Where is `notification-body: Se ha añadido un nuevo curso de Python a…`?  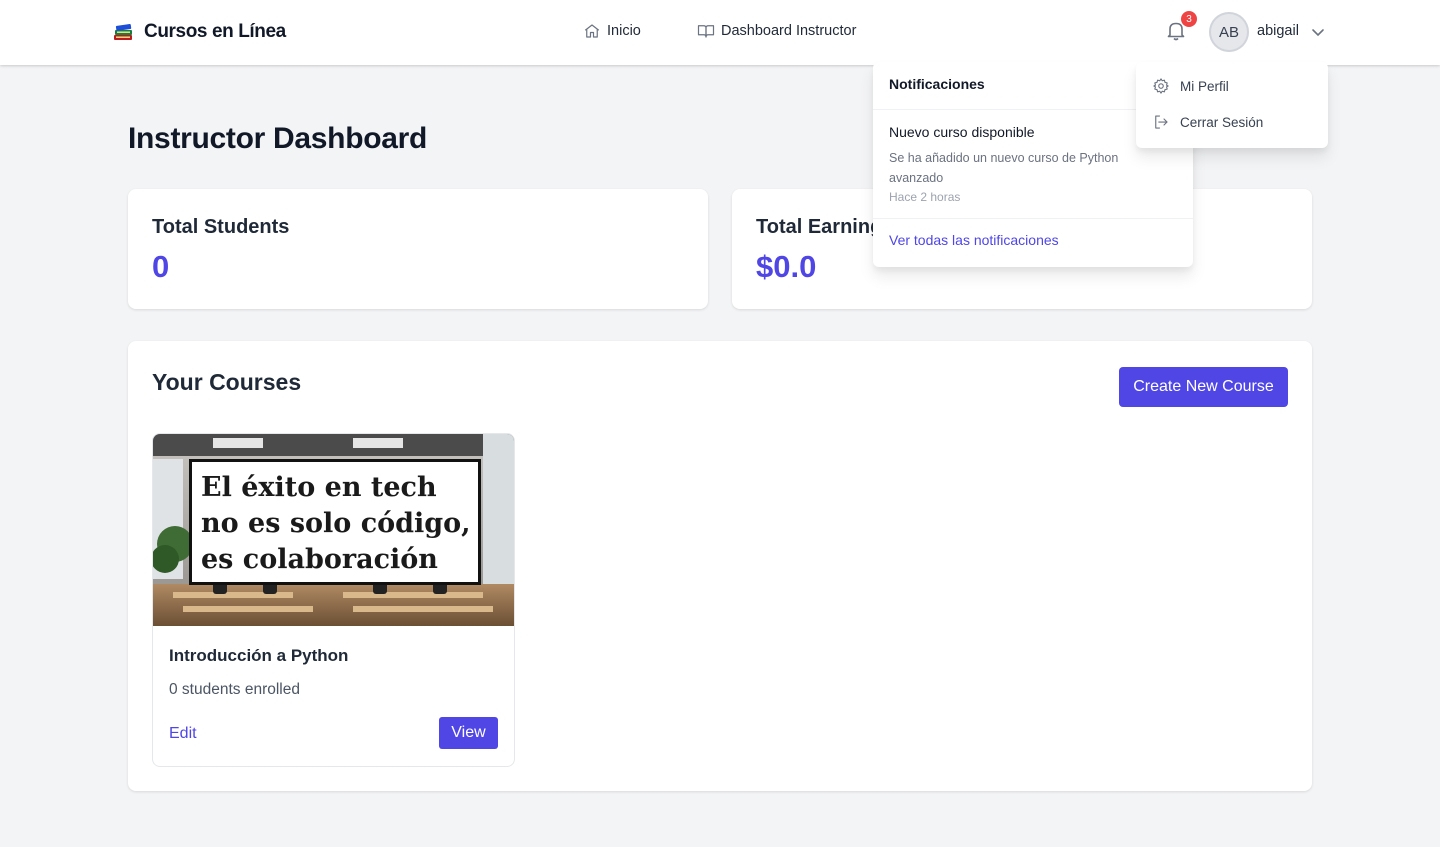 notification-body: Se ha añadido un nuevo curso de Python a… is located at coordinates (1004, 168).